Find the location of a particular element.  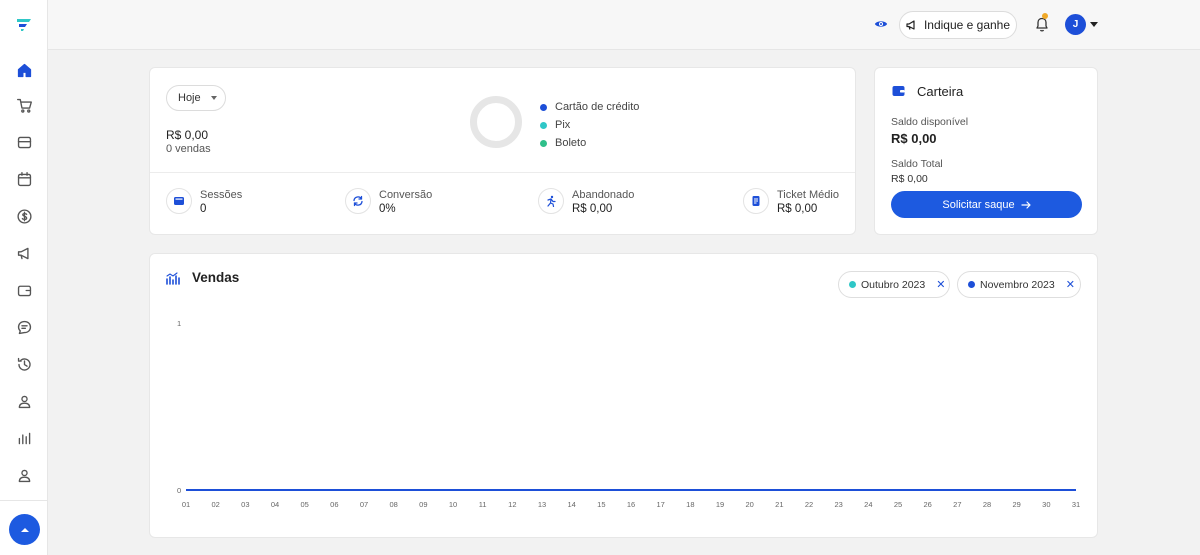

period-select: Hoje is located at coordinates (196, 98).